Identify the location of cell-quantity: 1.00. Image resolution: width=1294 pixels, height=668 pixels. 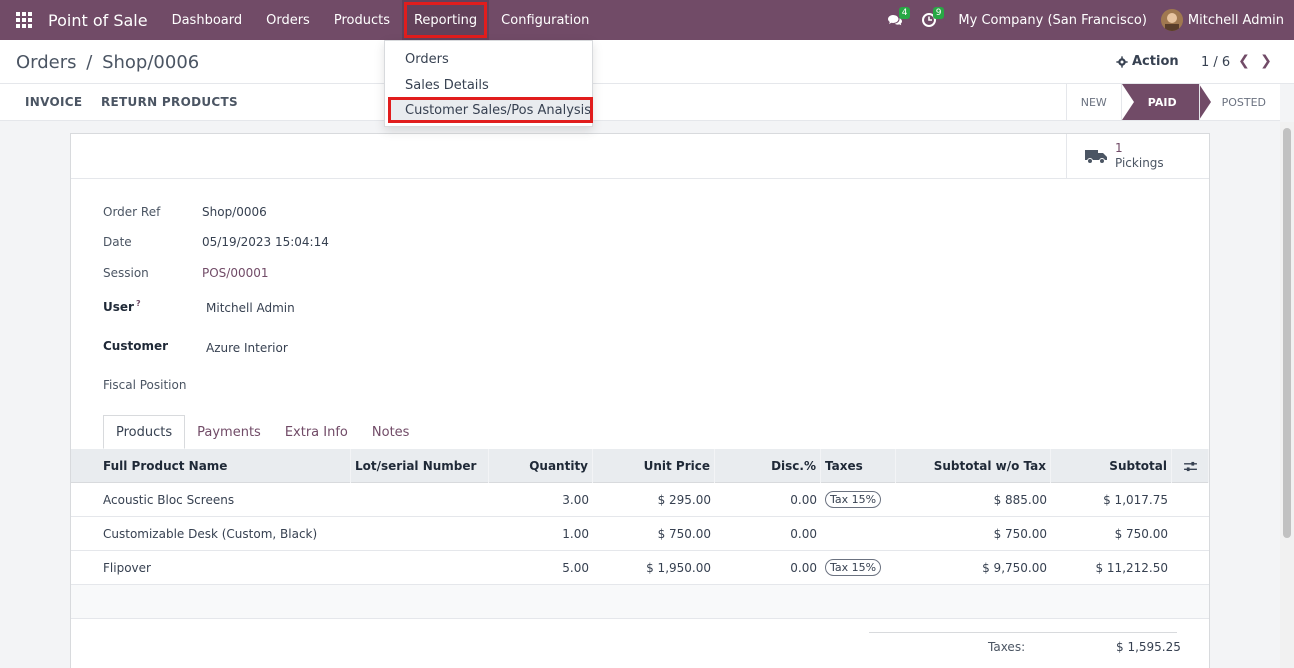
(575, 533).